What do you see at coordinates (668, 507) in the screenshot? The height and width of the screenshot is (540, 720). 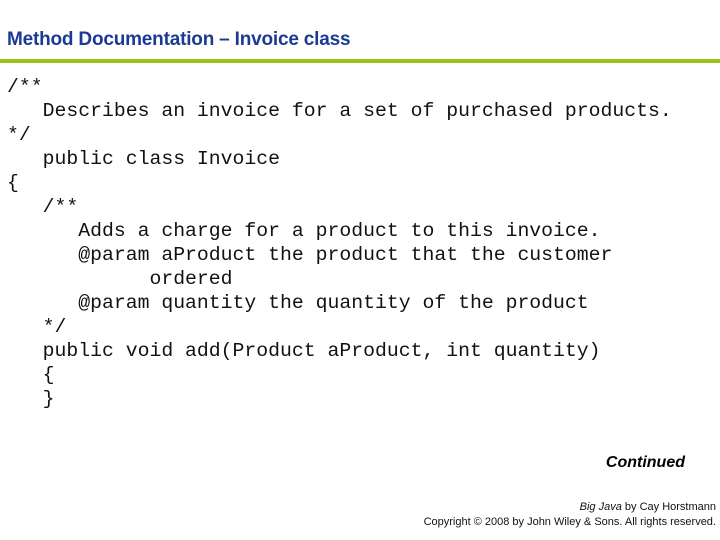 I see `book-author: by Cay Horstmann` at bounding box center [668, 507].